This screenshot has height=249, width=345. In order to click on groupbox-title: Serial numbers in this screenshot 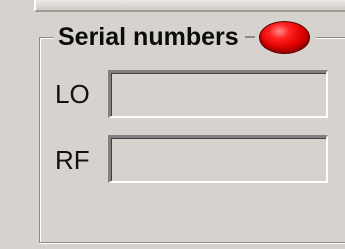, I will do `click(148, 36)`.